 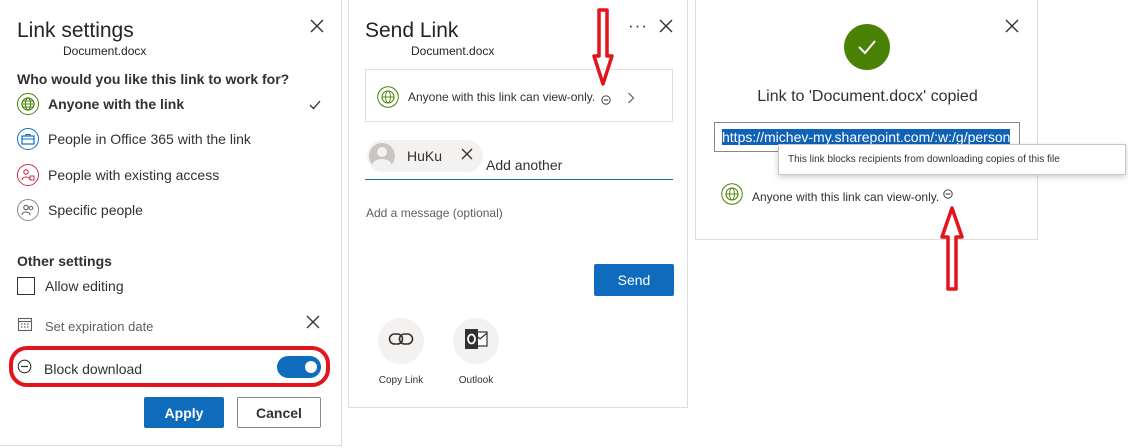 What do you see at coordinates (638, 26) in the screenshot?
I see `more-options-icon: ···` at bounding box center [638, 26].